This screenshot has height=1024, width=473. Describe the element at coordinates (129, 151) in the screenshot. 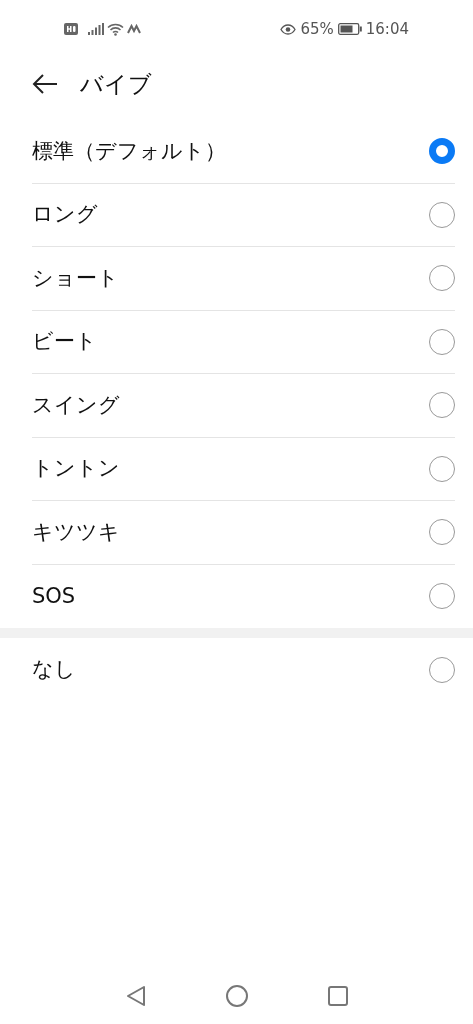

I see `option-label: 標準（デフォルト）` at that location.